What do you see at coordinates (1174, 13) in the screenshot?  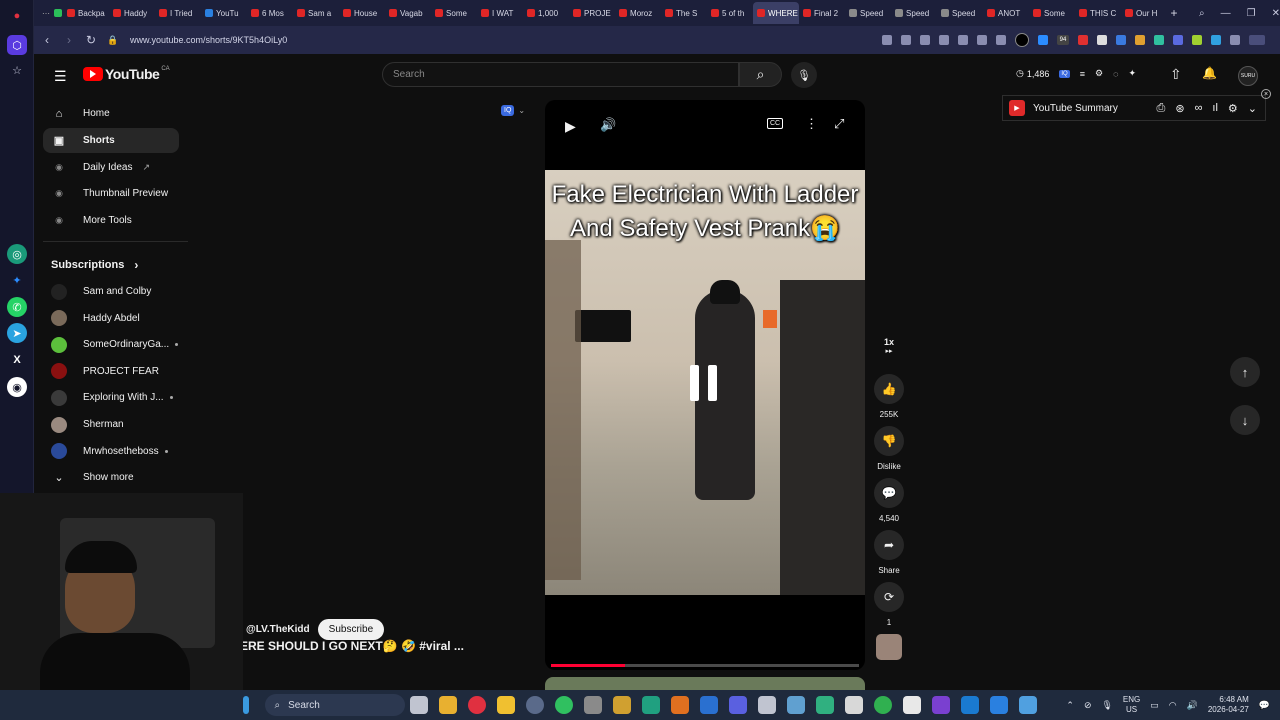 I see `new-tab-button: +` at bounding box center [1174, 13].